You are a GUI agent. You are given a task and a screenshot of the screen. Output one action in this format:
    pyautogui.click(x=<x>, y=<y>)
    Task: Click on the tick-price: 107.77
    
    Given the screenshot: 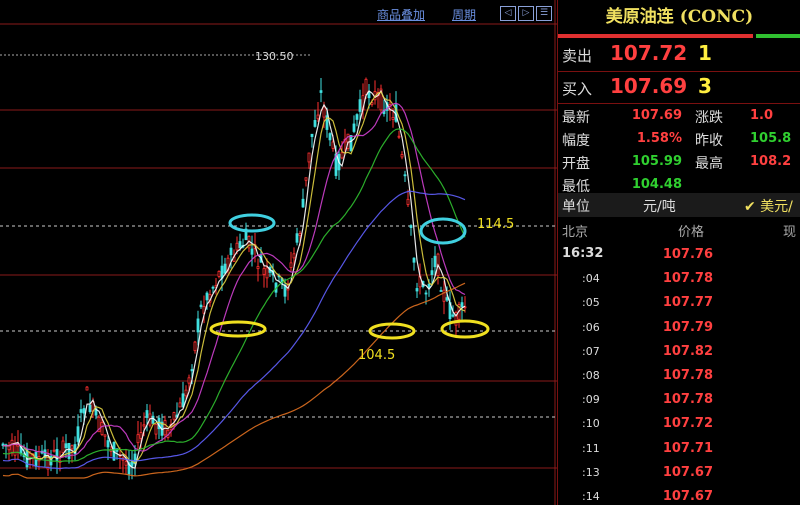 What is the action you would take?
    pyautogui.click(x=687, y=303)
    